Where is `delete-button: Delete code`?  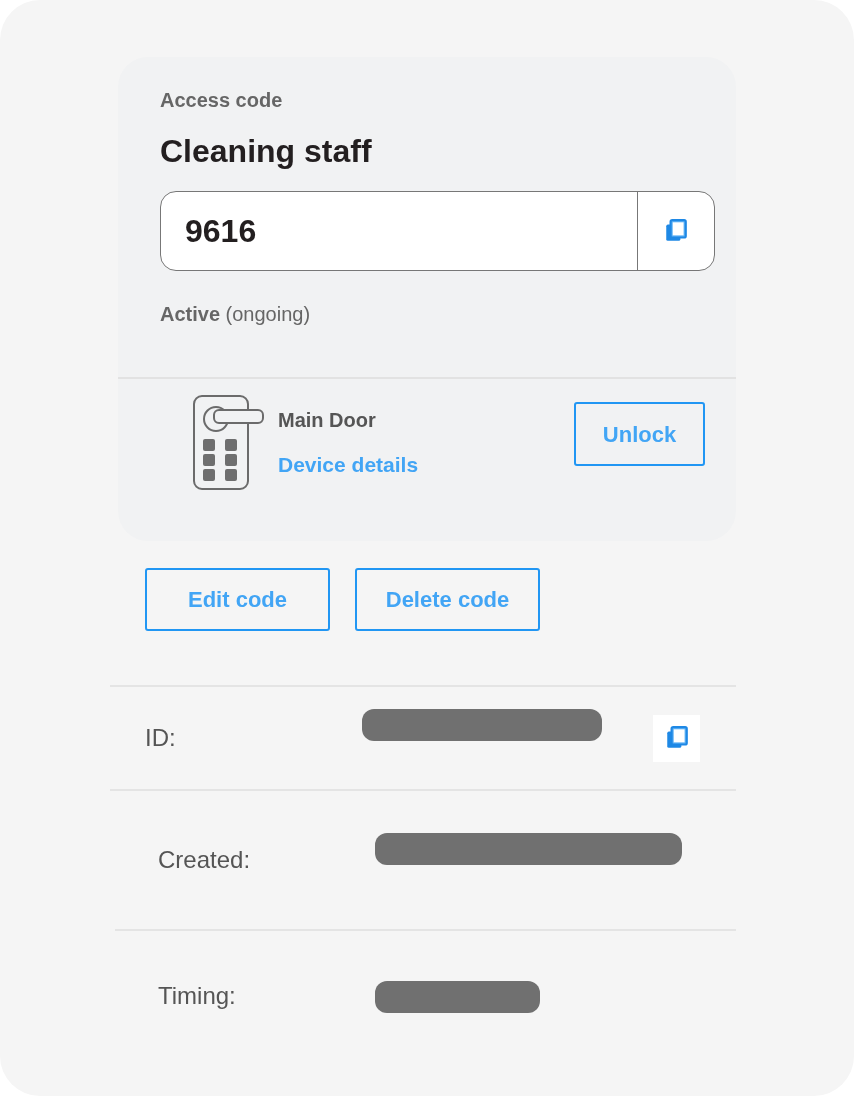
delete-button: Delete code is located at coordinates (447, 599).